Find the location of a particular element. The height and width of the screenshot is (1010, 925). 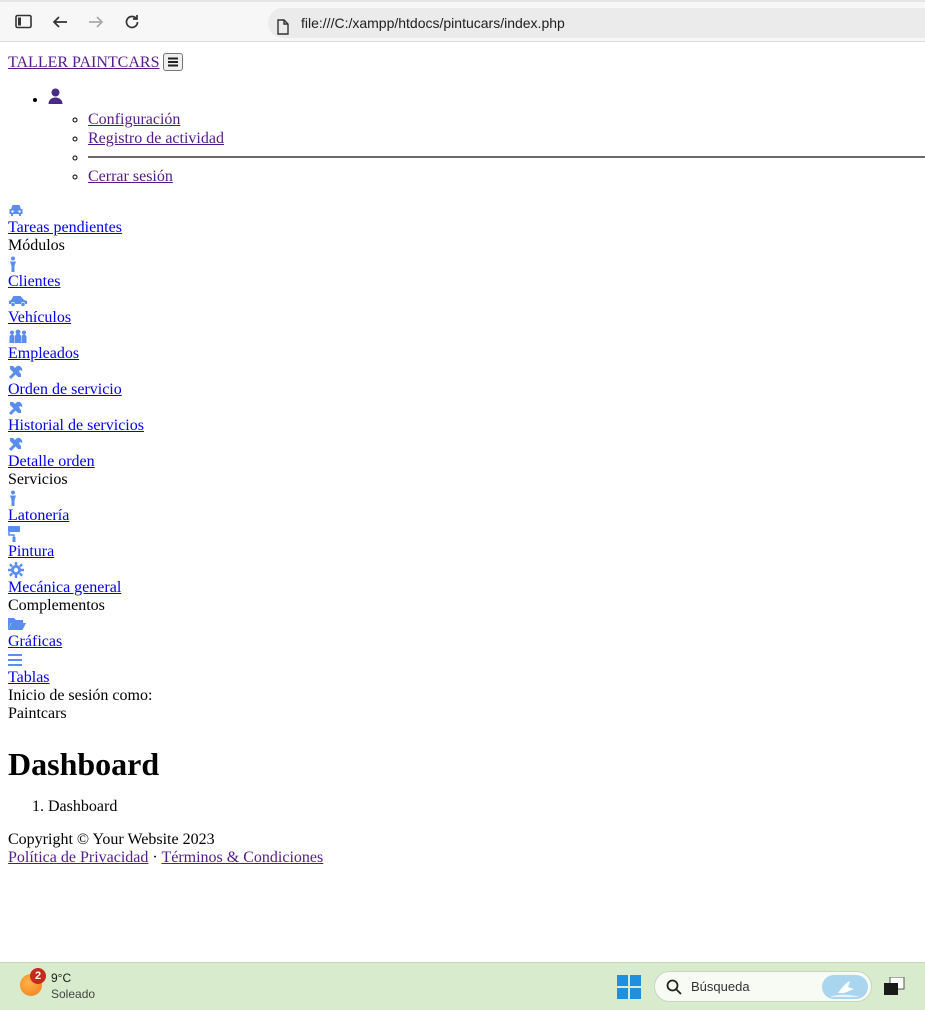

sidebar-item-graficas: Gráficas is located at coordinates (35, 641).